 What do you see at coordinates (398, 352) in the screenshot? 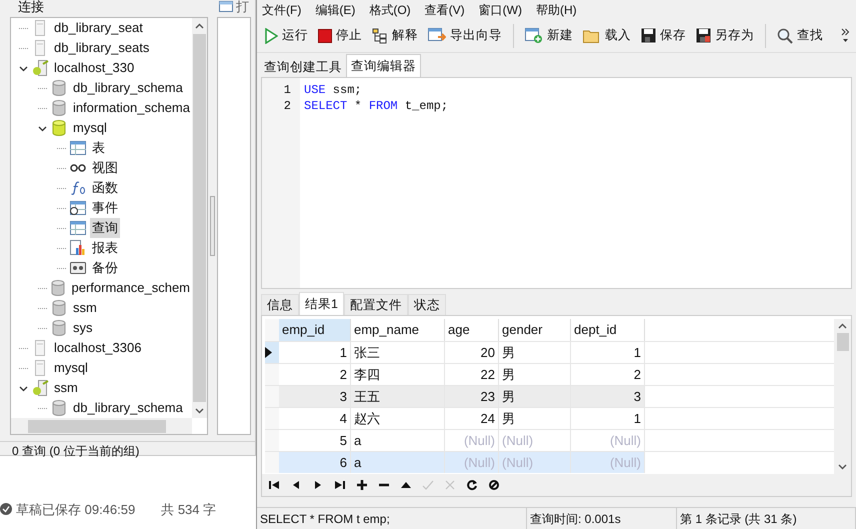
I see `table-cell: 张三` at bounding box center [398, 352].